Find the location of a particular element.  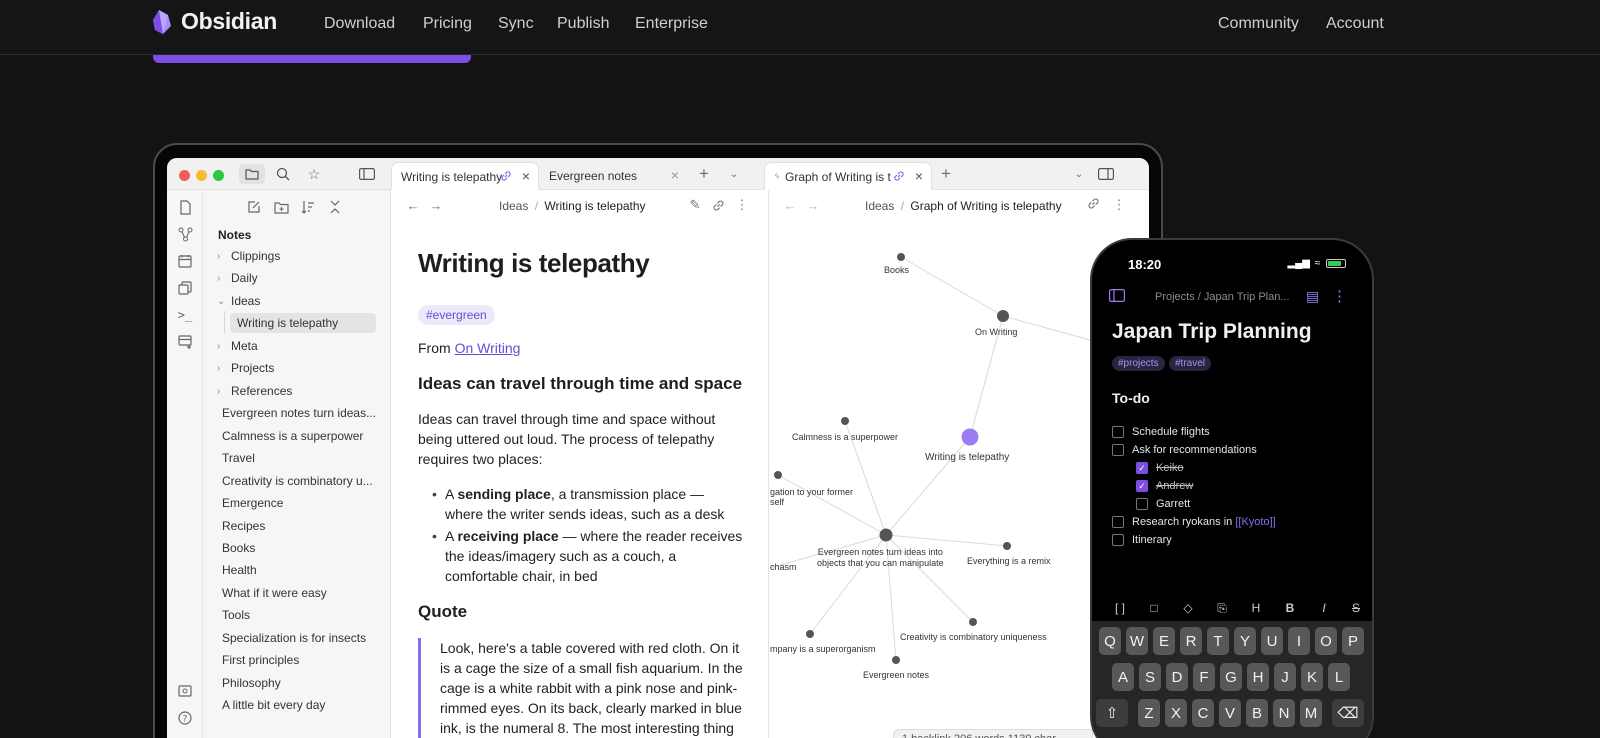

new-folder-icon is located at coordinates (281, 207).